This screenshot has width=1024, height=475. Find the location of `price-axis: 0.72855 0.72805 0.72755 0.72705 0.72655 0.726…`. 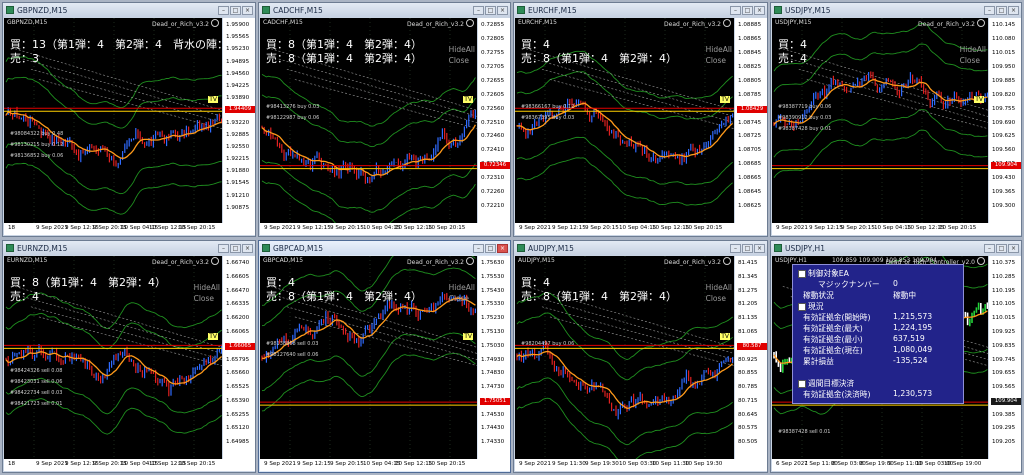

price-axis: 0.72855 0.72805 0.72755 0.72705 0.72655 0.726… is located at coordinates (494, 120).